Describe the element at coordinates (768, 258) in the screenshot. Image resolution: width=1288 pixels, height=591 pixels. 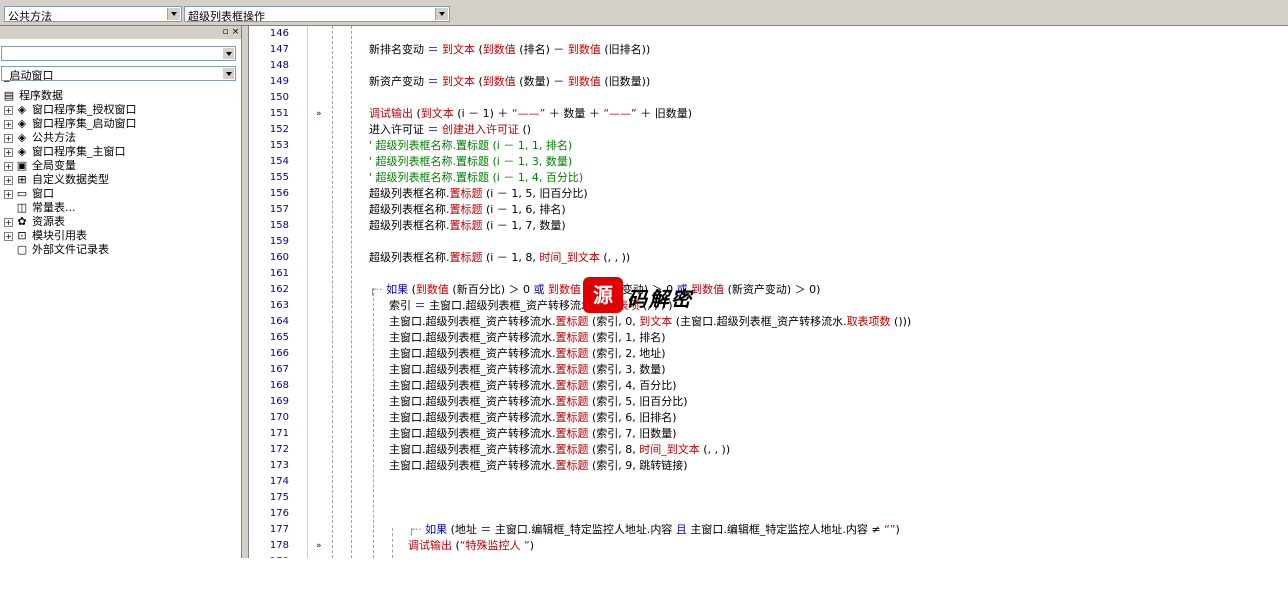
I see `code-line: 160 超级列表框名称.置标题 (i － 1, 8, 时间_到文本 (, , ))` at that location.